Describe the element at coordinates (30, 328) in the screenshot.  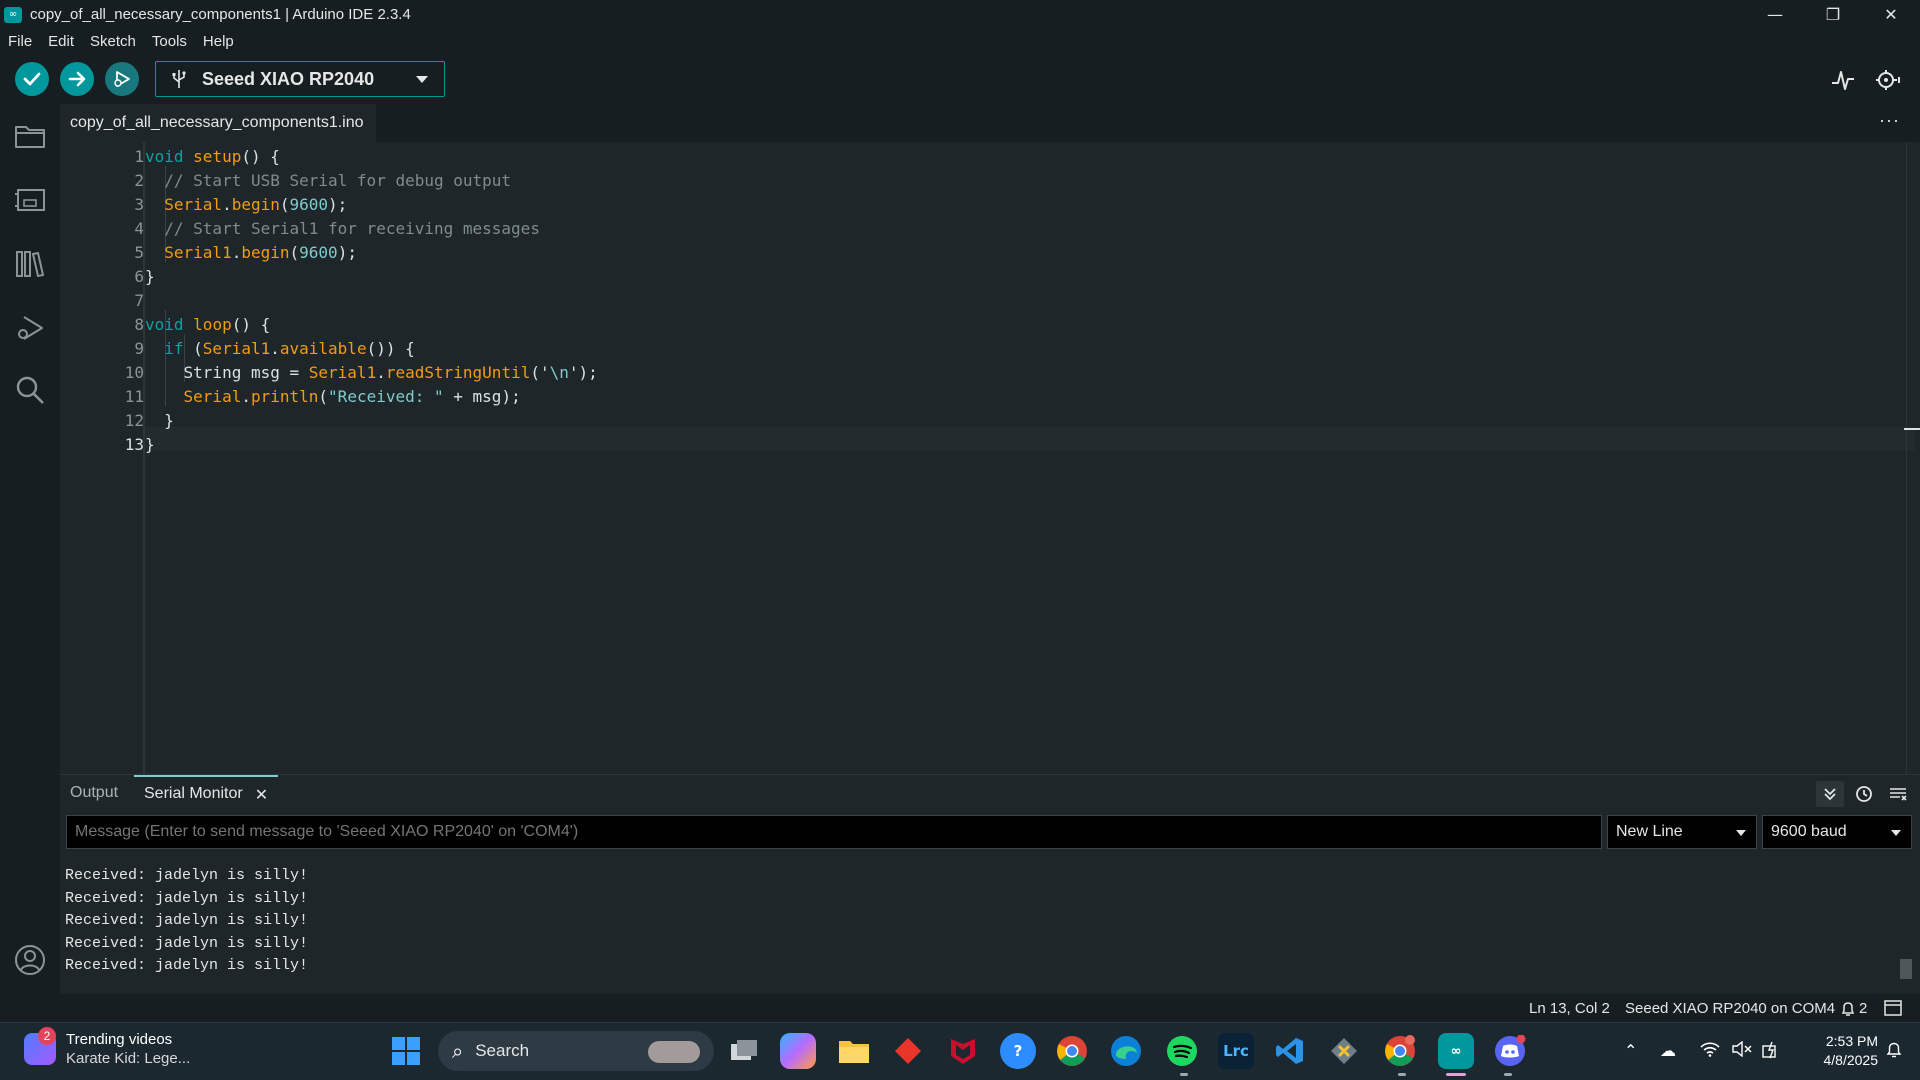
I see `debugger-icon` at that location.